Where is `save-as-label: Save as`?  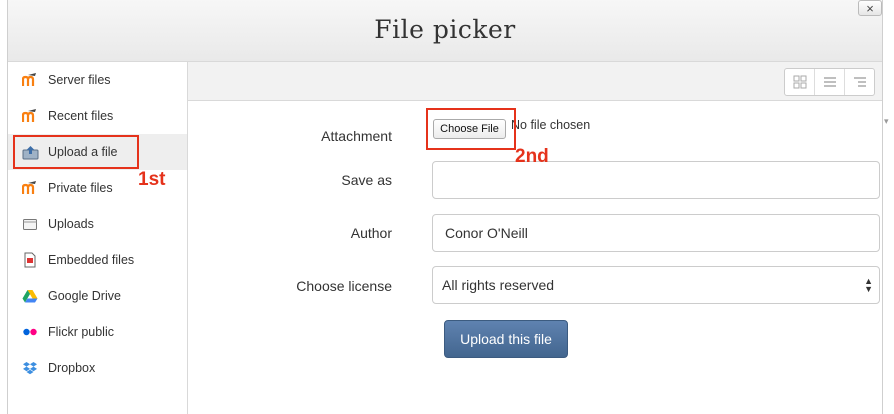 save-as-label: Save as is located at coordinates (366, 180).